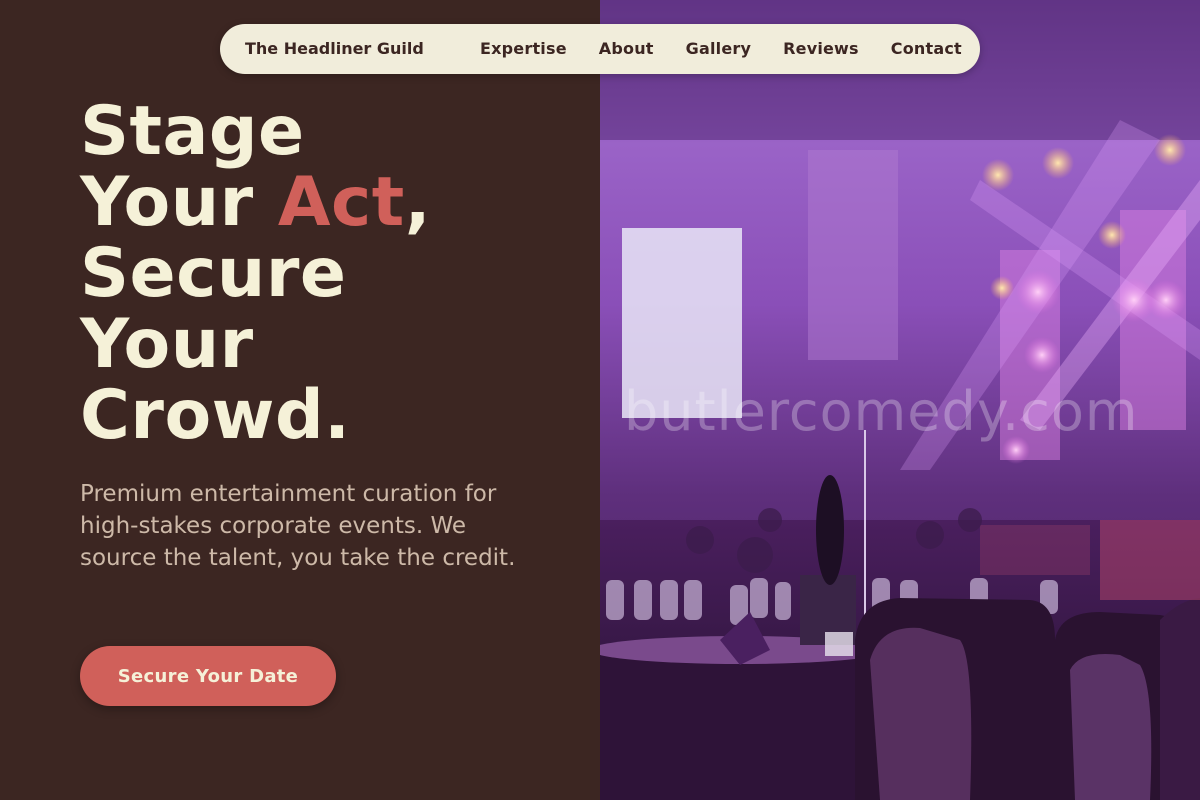  What do you see at coordinates (926, 49) in the screenshot?
I see `nav-link-contact: Contact` at bounding box center [926, 49].